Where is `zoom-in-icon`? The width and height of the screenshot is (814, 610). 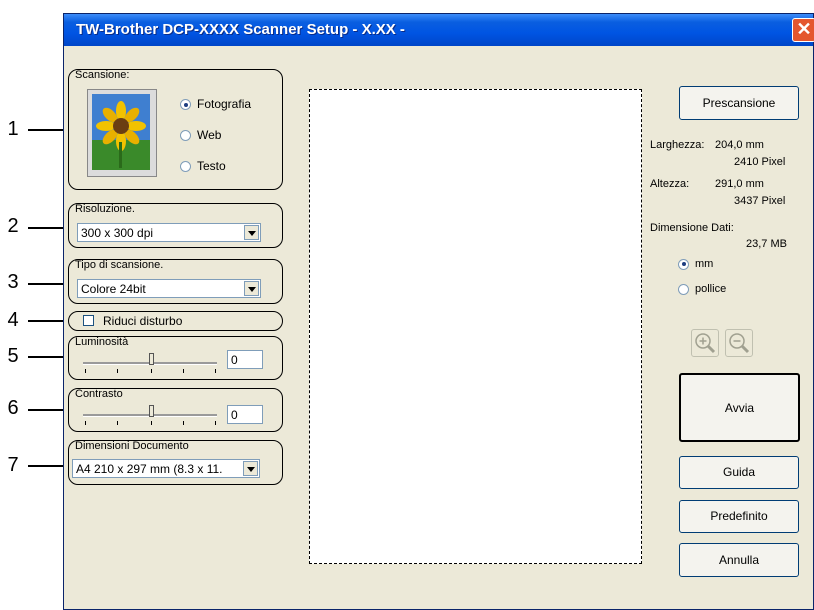
zoom-in-icon is located at coordinates (705, 343).